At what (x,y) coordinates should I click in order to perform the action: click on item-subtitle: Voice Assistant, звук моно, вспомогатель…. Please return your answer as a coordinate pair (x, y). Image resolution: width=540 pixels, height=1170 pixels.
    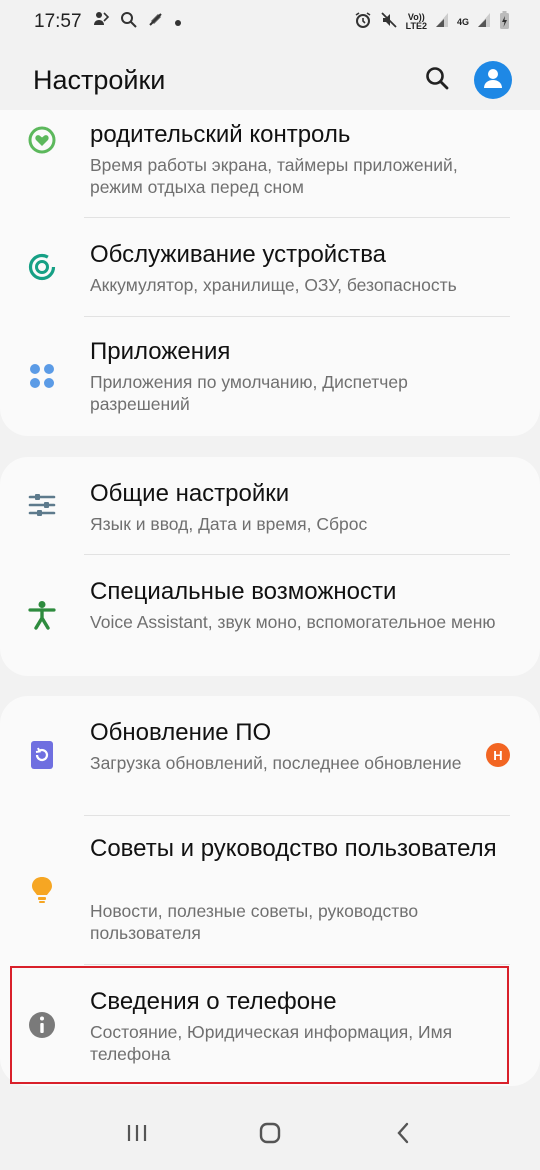
    Looking at the image, I should click on (293, 622).